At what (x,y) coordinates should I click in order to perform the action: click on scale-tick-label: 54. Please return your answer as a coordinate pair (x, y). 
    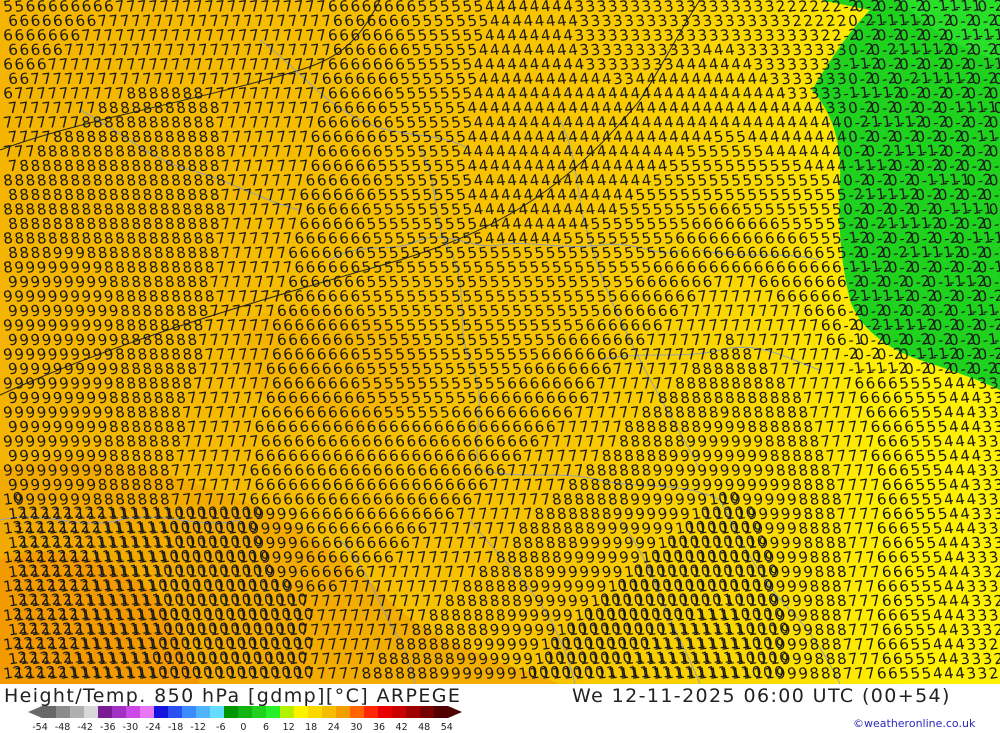
    Looking at the image, I should click on (447, 727).